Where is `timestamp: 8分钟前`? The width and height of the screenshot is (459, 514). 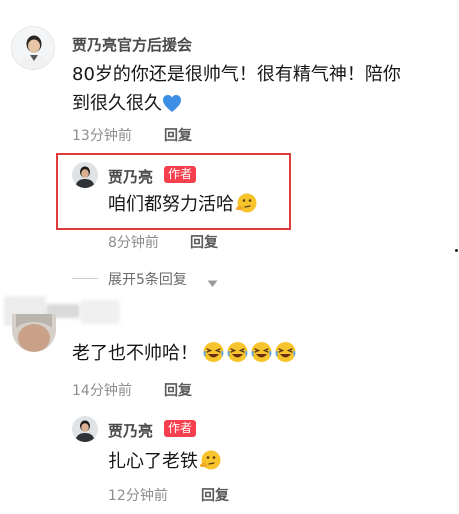
timestamp: 8分钟前 is located at coordinates (133, 243).